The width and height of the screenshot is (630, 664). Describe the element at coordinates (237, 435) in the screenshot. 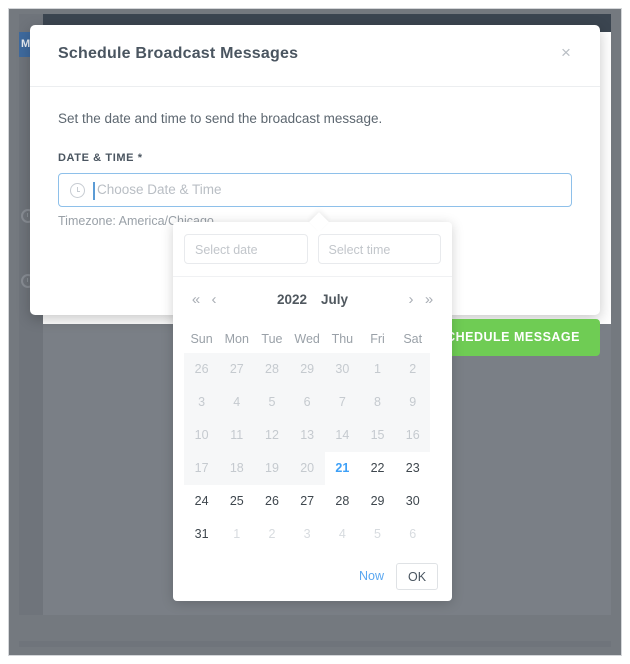

I see `calendar-day-cell: 11` at that location.